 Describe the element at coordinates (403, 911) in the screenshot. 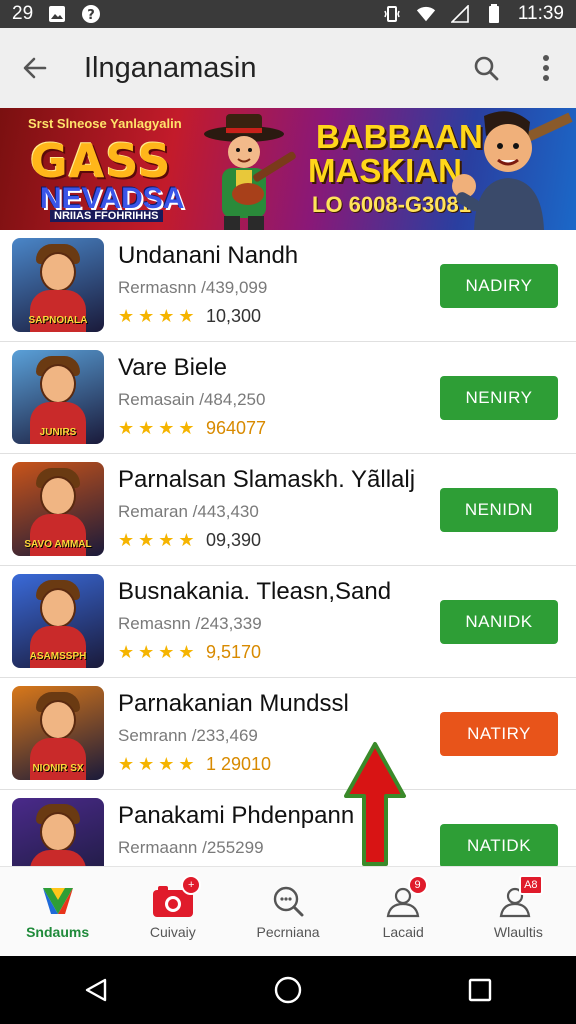

I see `nav-item-profile: 9 Lacaid` at that location.